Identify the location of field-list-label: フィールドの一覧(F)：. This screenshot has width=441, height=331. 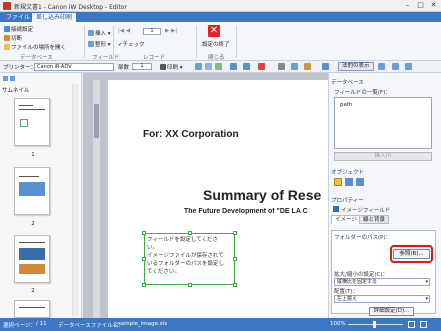
(362, 93).